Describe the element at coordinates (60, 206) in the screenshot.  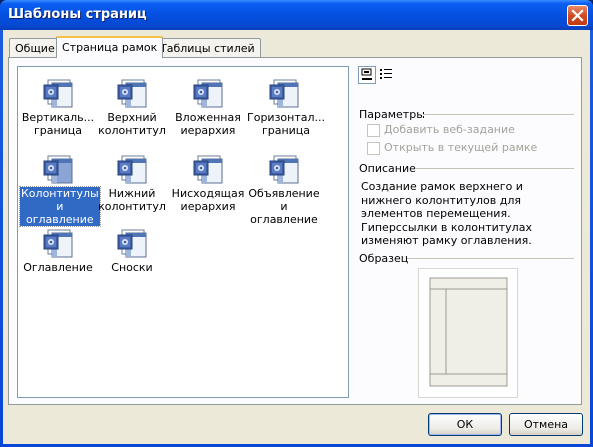
I see `template-label: Колонтитулы и оглавление` at that location.